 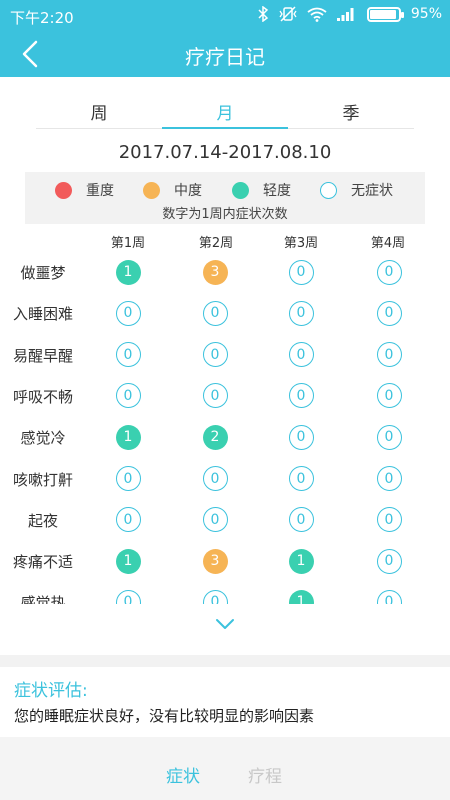 I want to click on symptom-label: 做噩梦, so click(x=43, y=273).